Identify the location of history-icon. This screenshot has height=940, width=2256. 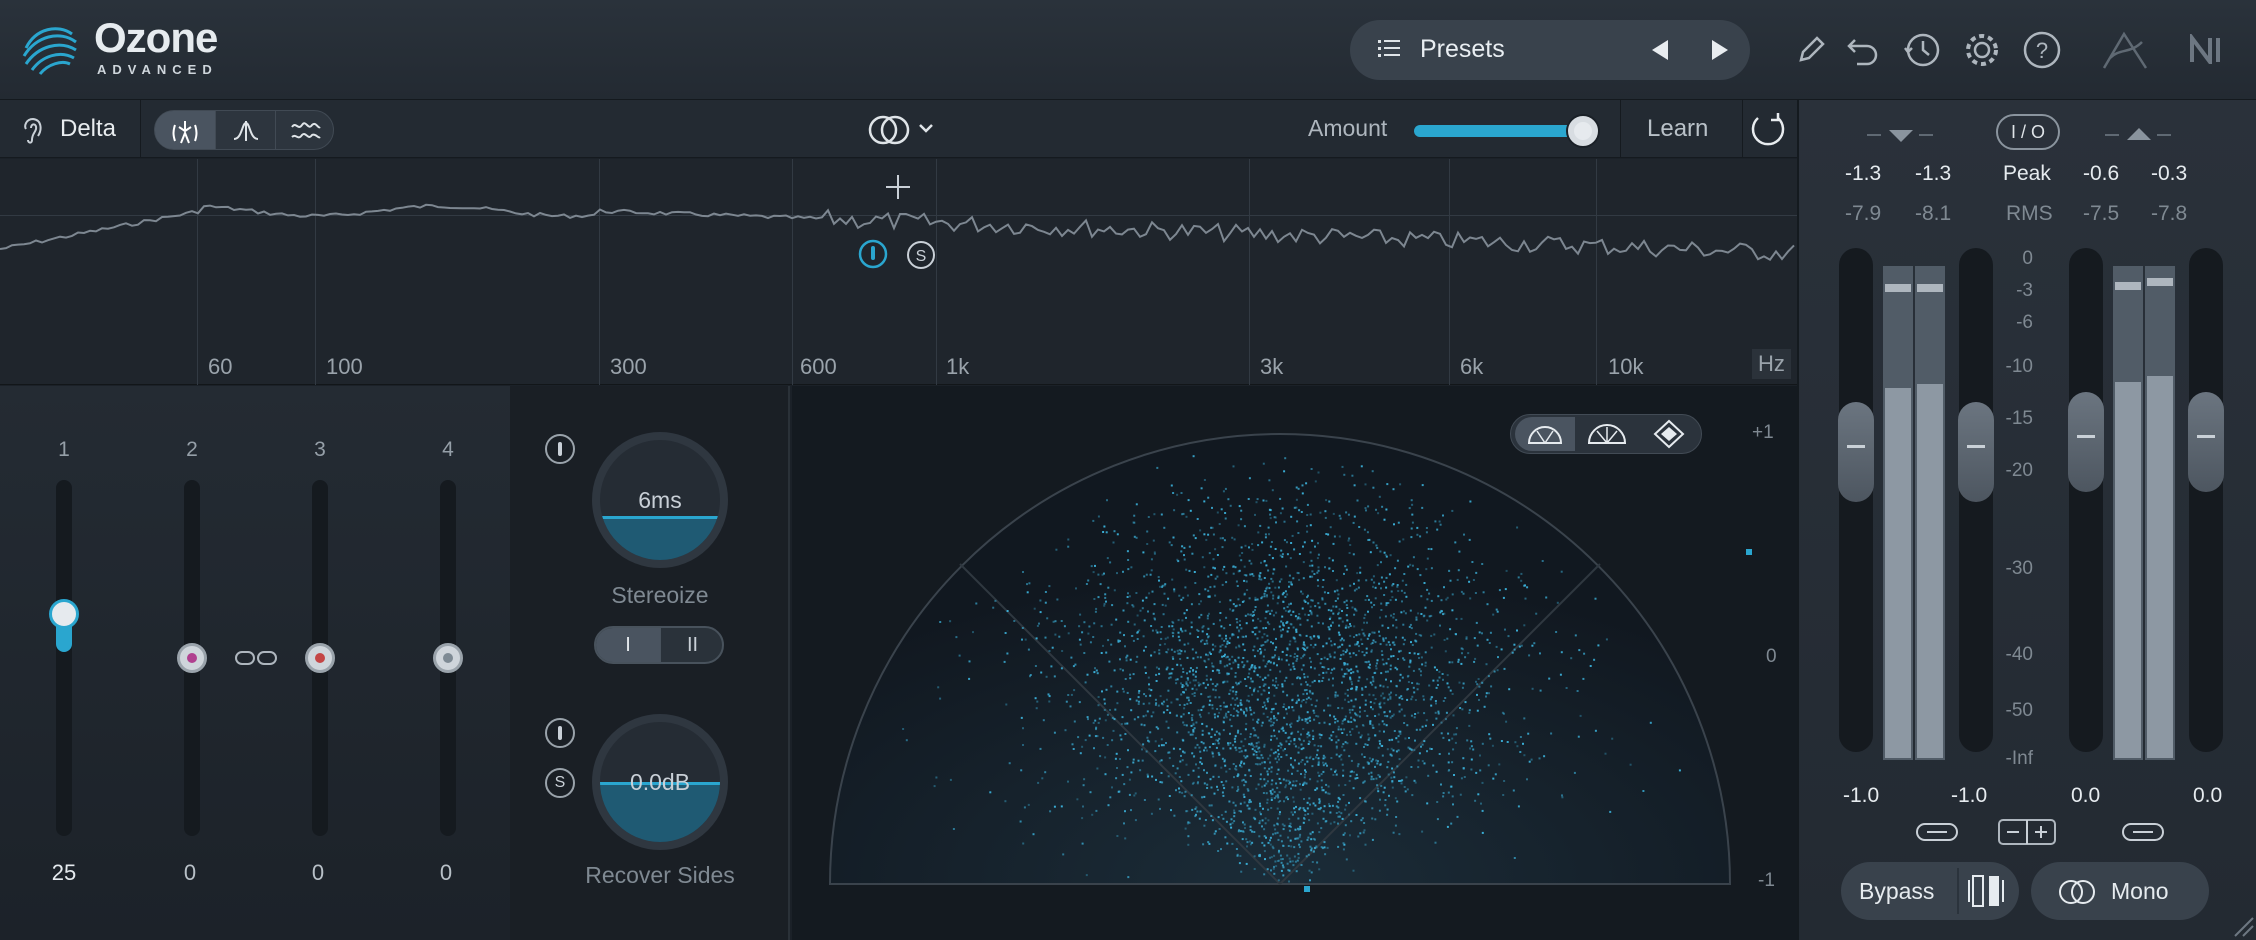
(1923, 52).